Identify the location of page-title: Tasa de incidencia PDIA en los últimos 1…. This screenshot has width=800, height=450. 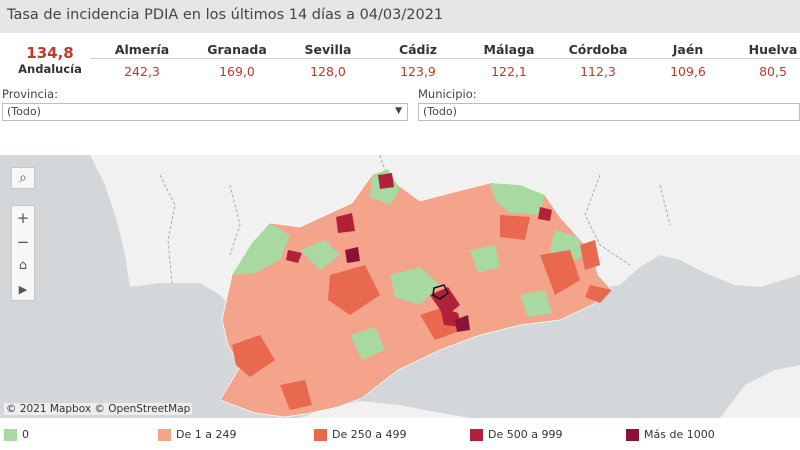
(225, 15).